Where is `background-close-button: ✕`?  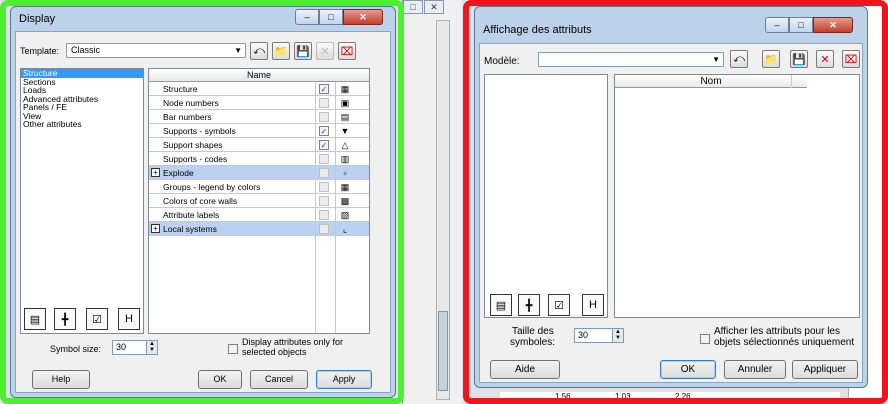 background-close-button: ✕ is located at coordinates (434, 7).